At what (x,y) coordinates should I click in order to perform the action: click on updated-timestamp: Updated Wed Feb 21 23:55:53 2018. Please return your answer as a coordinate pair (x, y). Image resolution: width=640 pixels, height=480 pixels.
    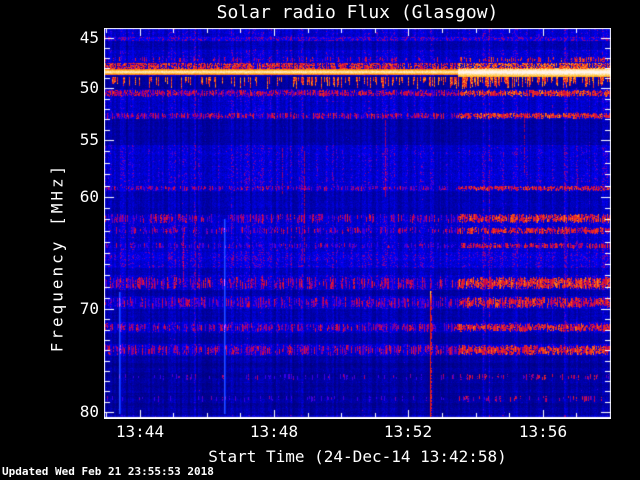
    Looking at the image, I should click on (108, 471).